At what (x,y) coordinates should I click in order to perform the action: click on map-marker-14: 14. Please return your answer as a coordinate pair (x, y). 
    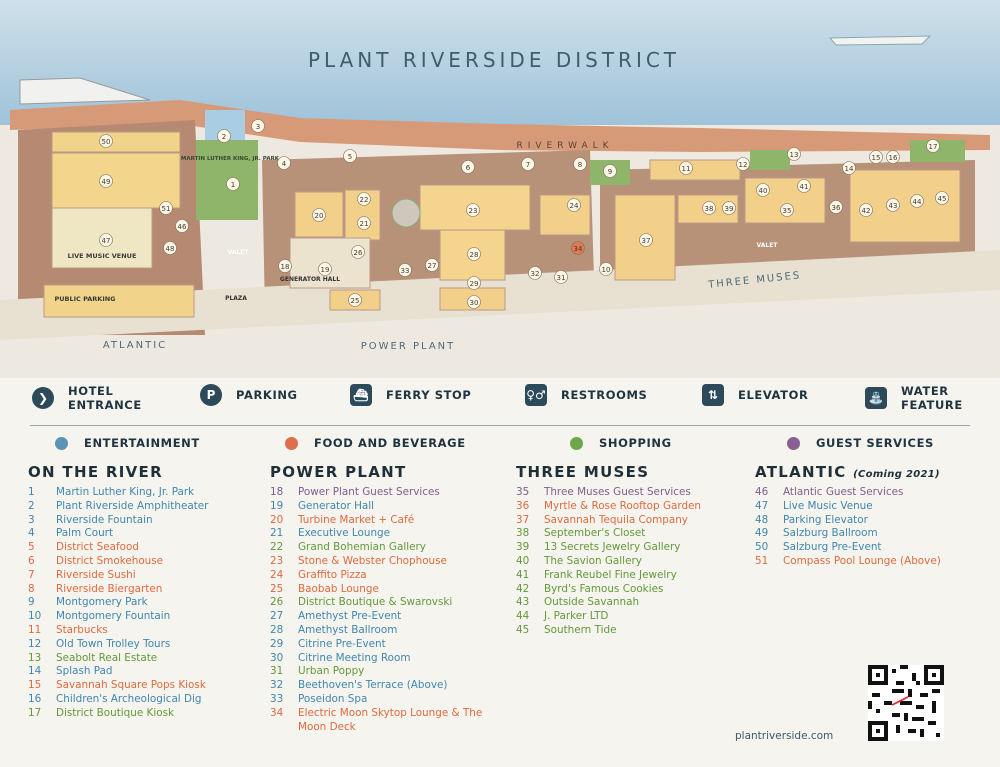
    Looking at the image, I should click on (849, 168).